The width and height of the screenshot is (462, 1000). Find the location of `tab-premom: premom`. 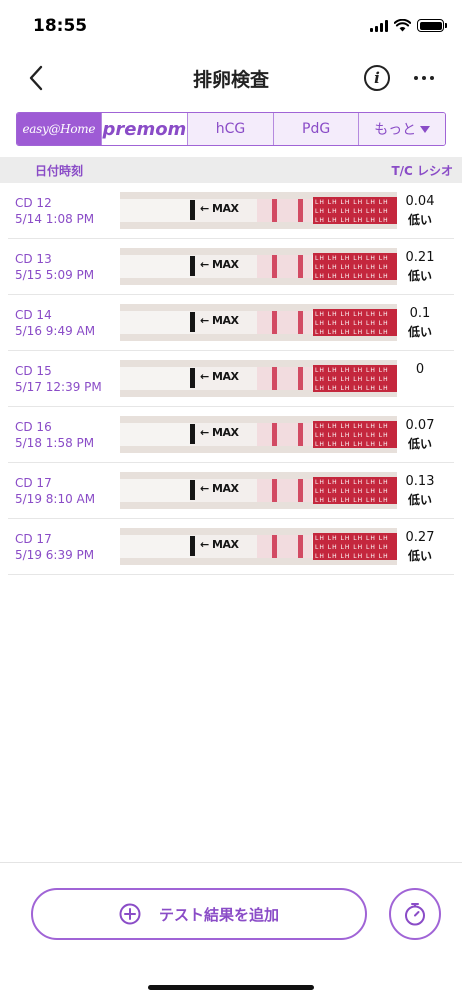

tab-premom: premom is located at coordinates (145, 129).